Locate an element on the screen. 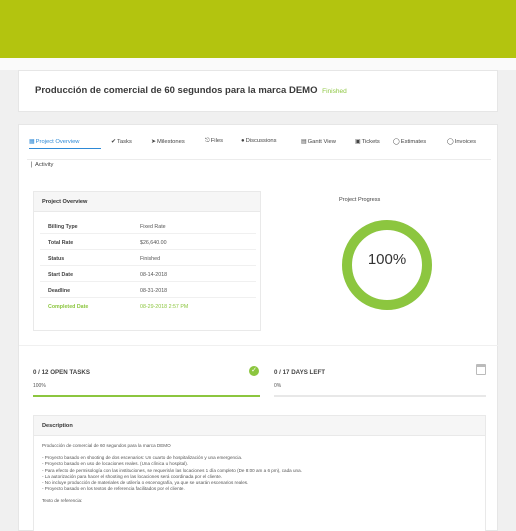 The width and height of the screenshot is (516, 531). open-tasks-progress-fill is located at coordinates (146, 396).